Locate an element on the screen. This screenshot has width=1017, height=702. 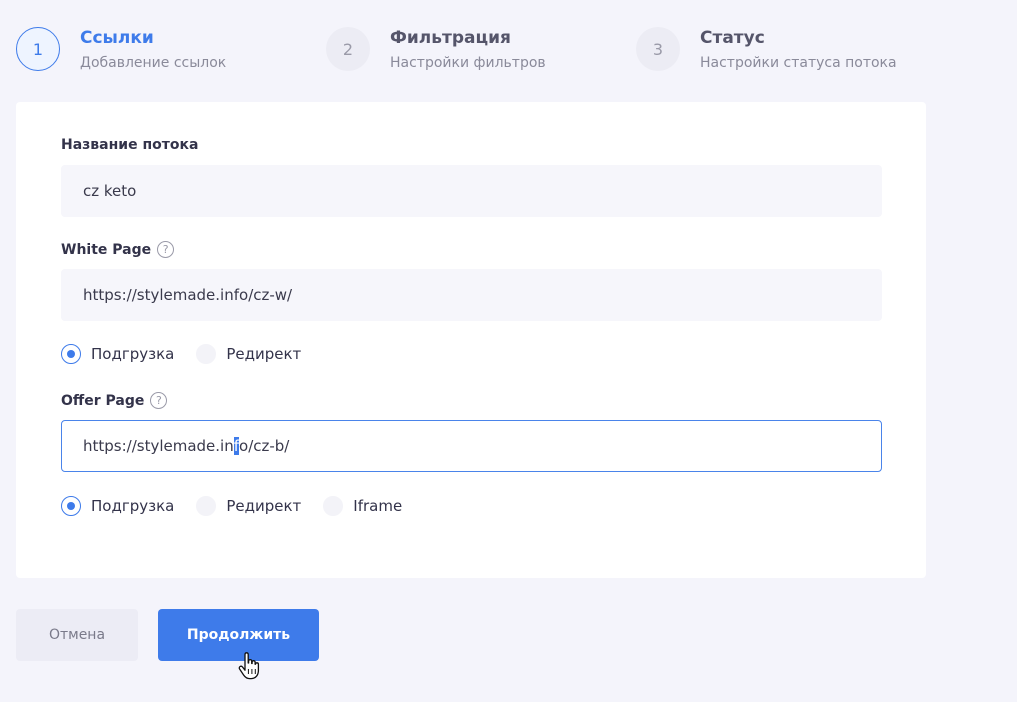
white-page-option-load: Подгрузка is located at coordinates (117, 354).